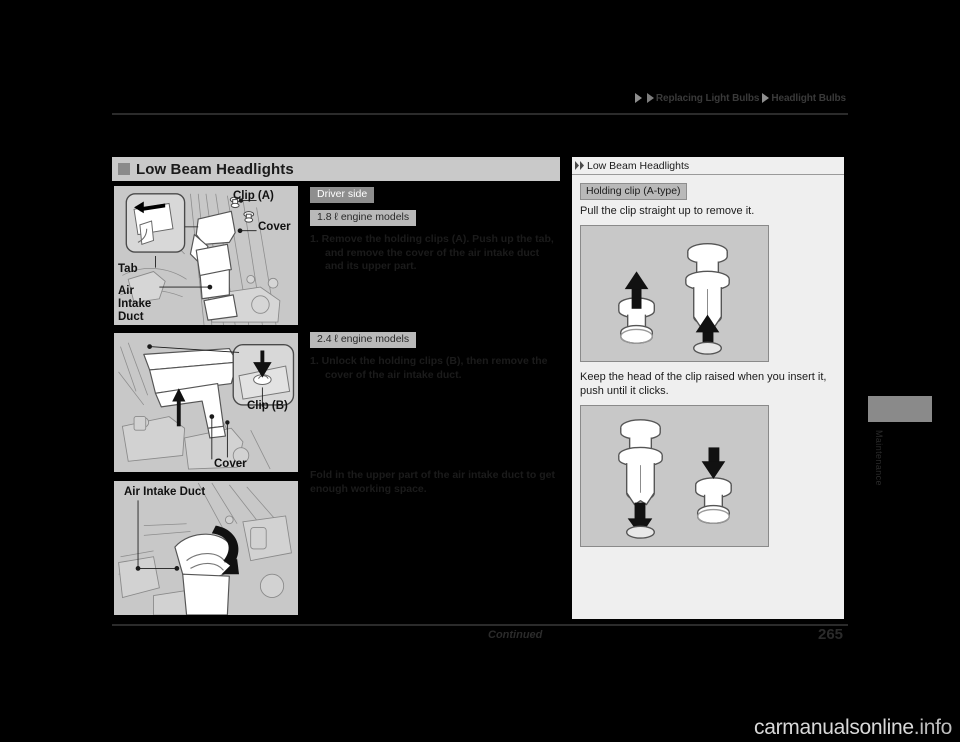  I want to click on tag-driver-side: Driver side, so click(342, 195).